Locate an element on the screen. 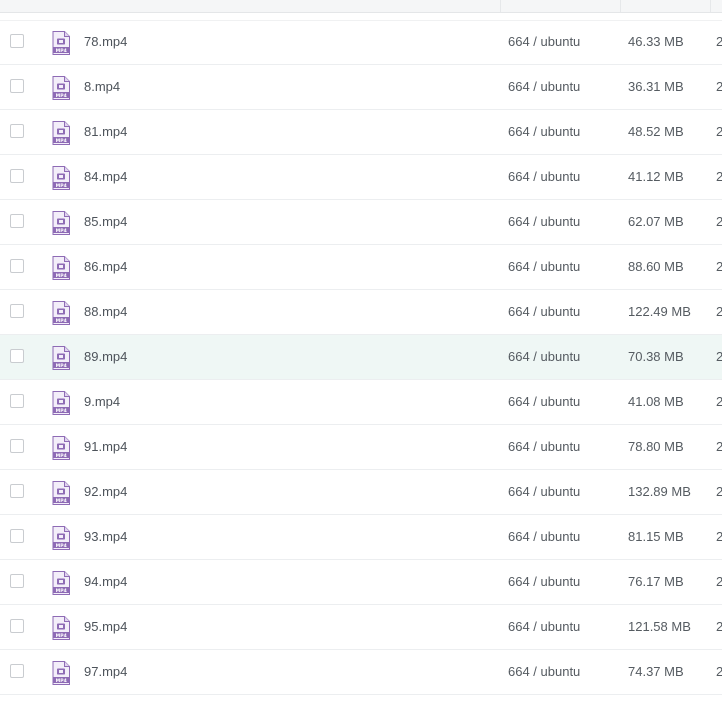 This screenshot has width=722, height=710. file-row: MP4 81.mp4 664 / ubuntu 48.52 MB 2 is located at coordinates (361, 132).